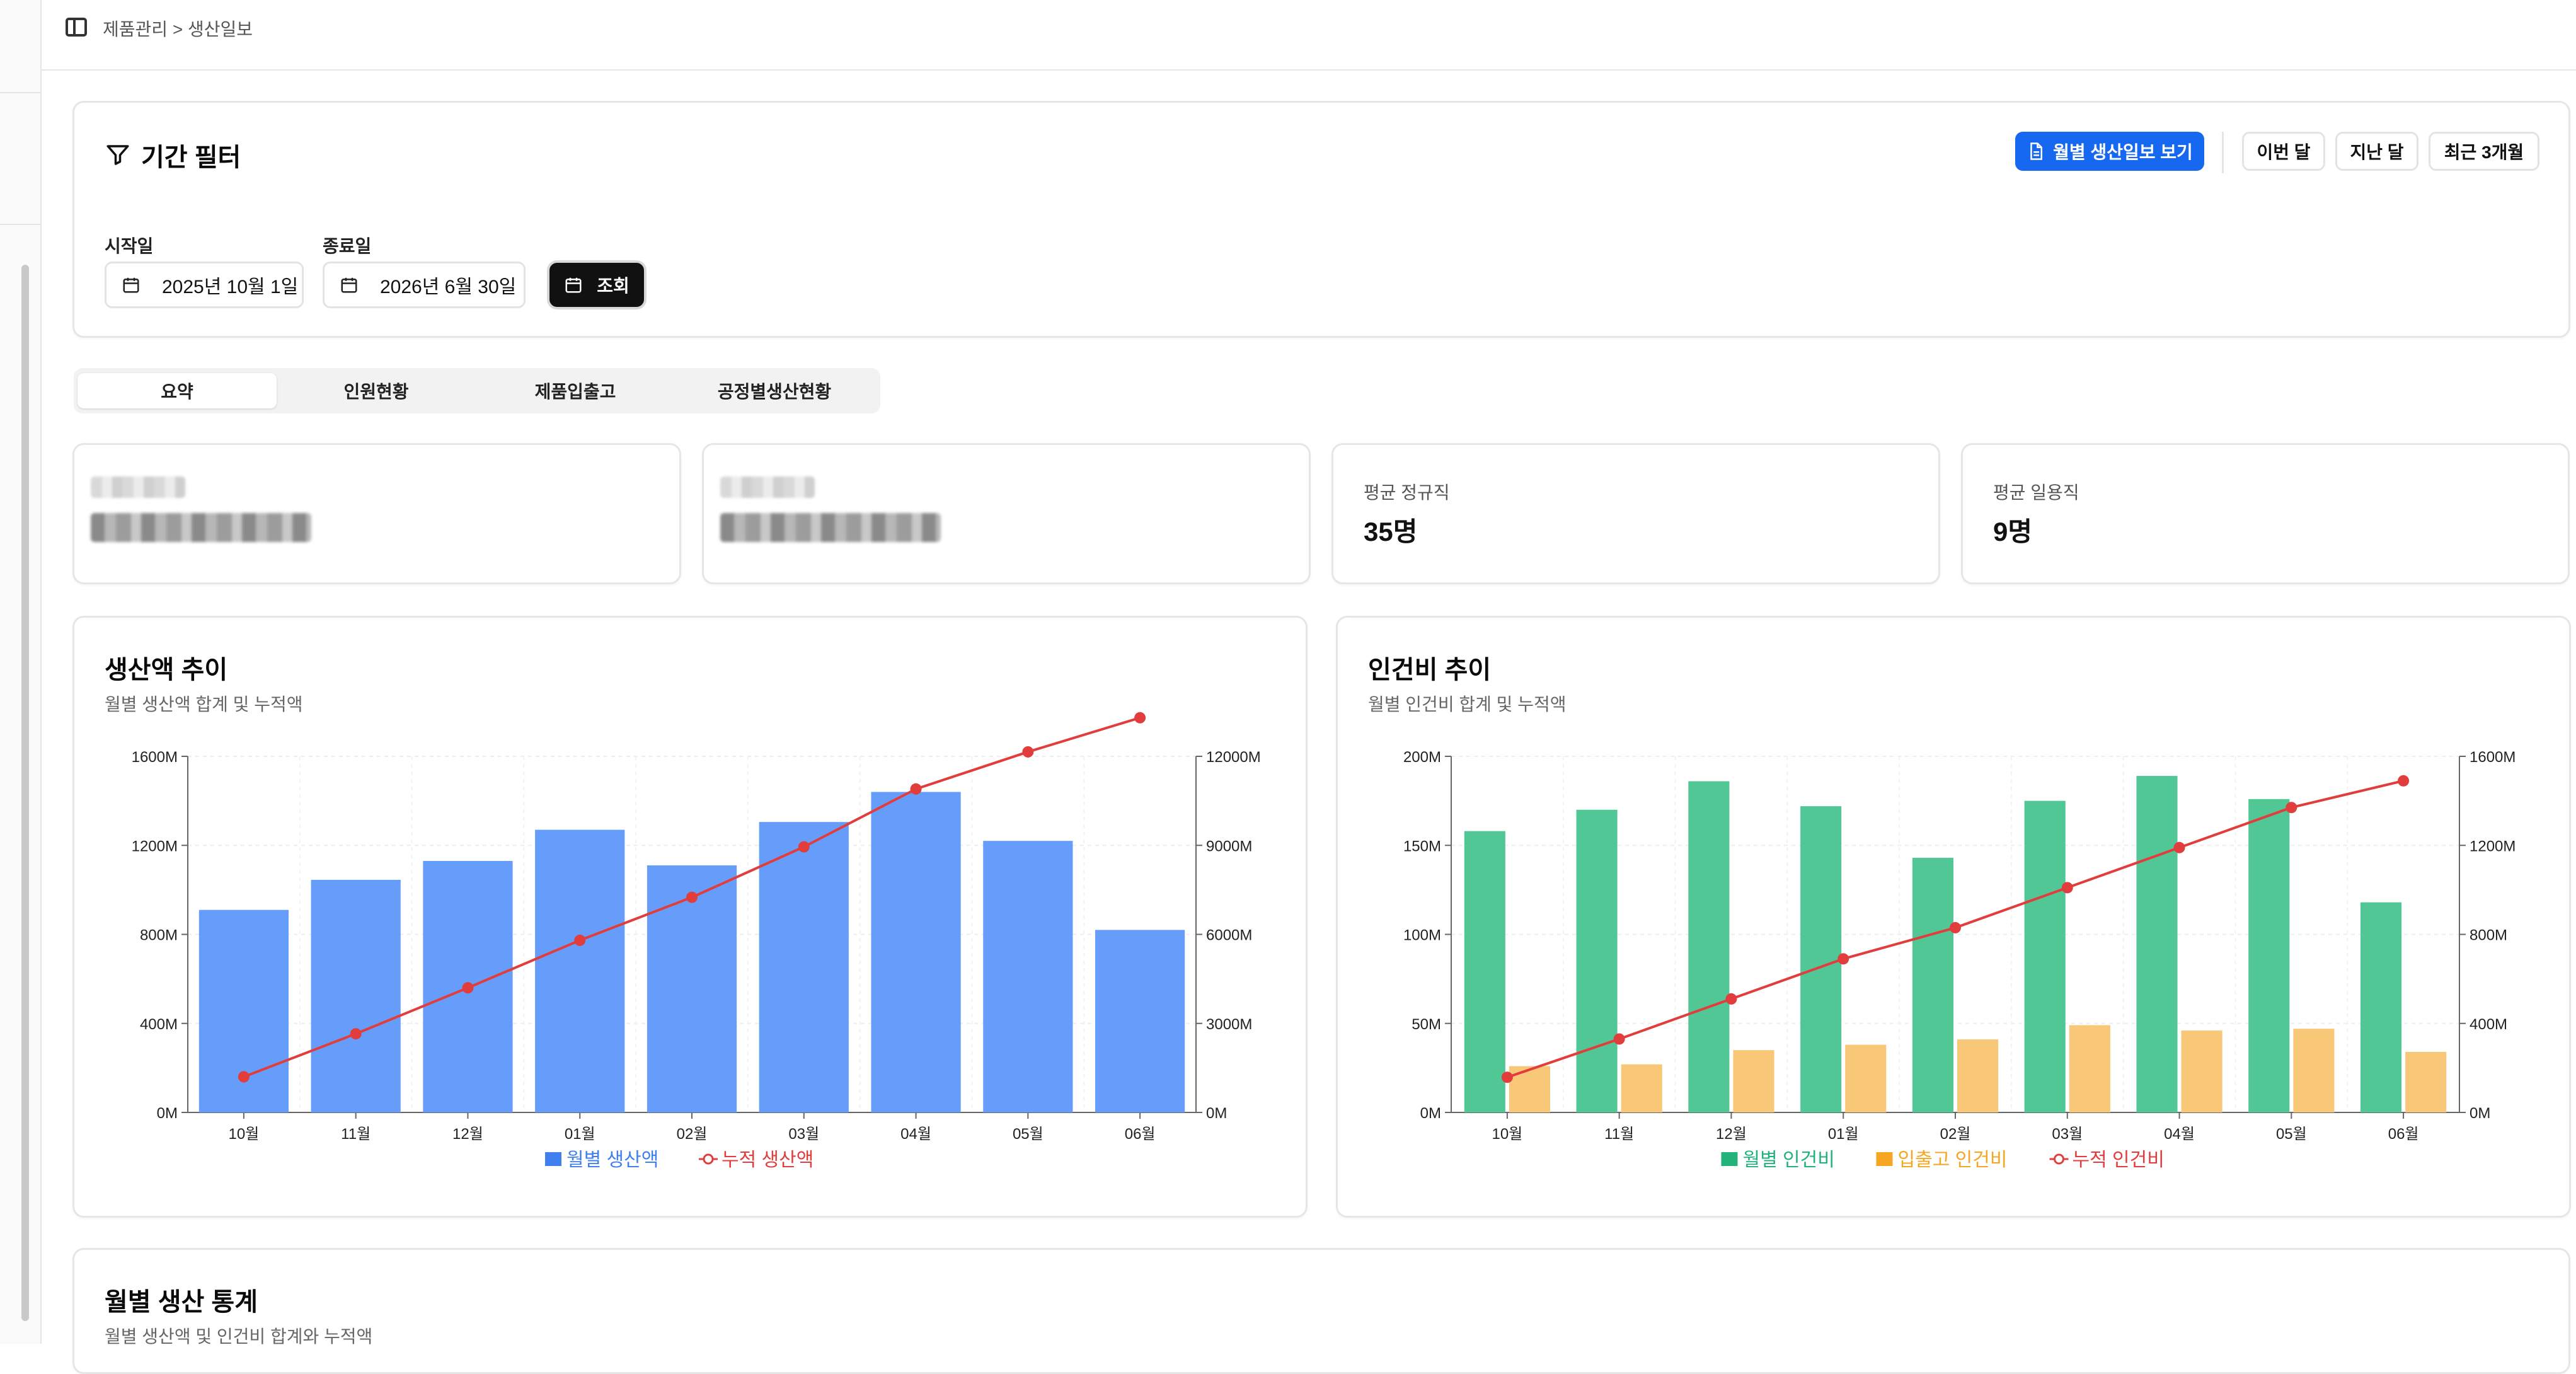  I want to click on redacted-label, so click(138, 487).